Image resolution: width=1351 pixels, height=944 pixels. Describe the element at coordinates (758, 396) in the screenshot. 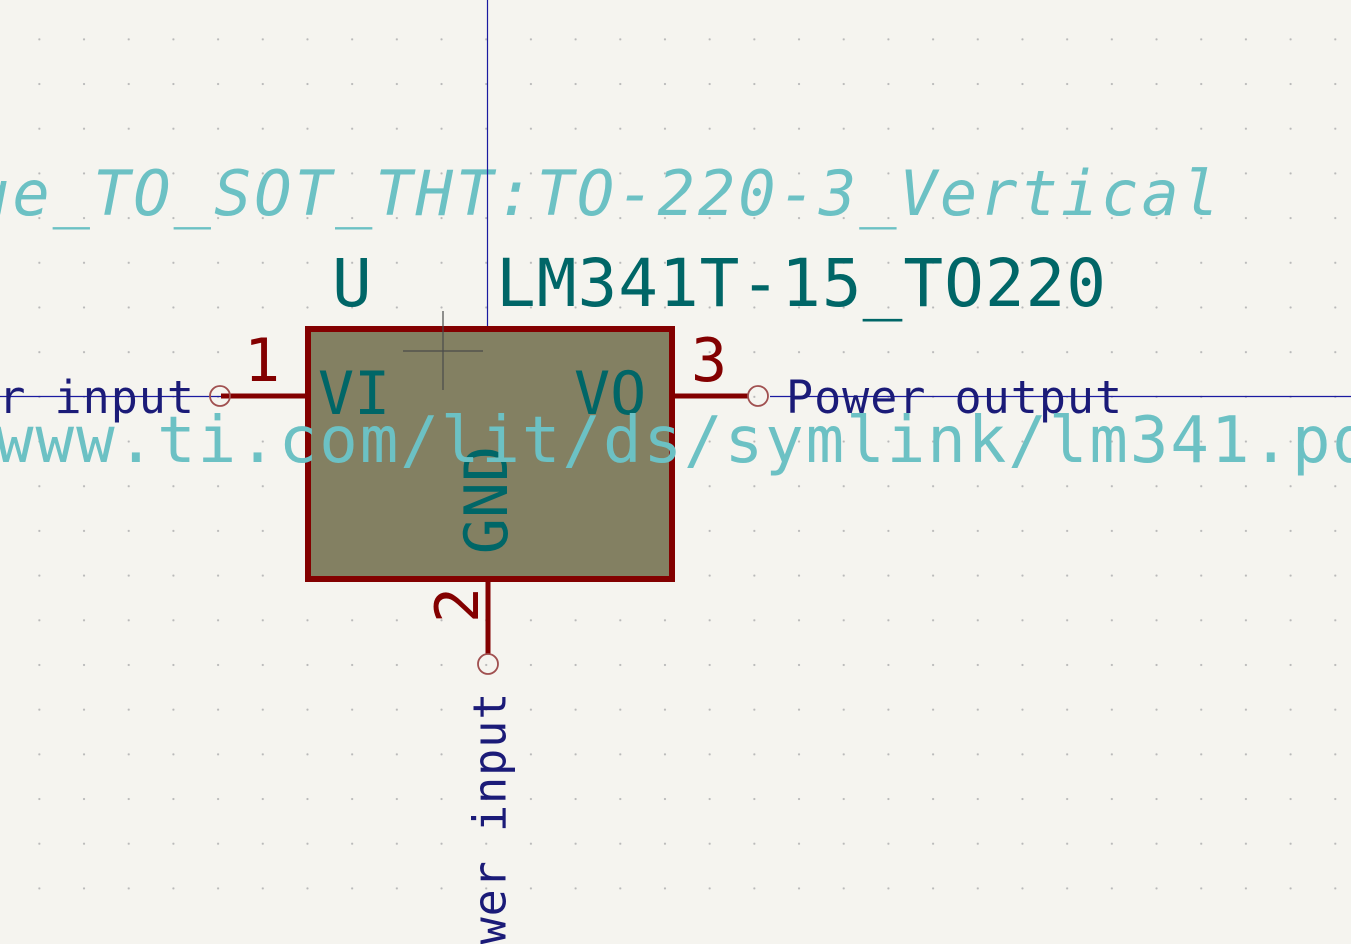

I see `pin-3-end` at that location.